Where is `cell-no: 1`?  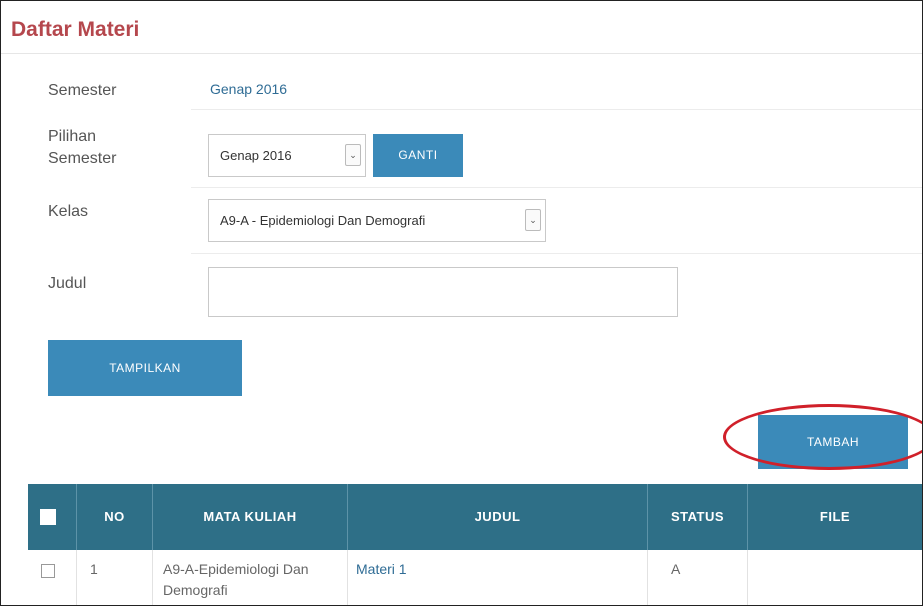 cell-no: 1 is located at coordinates (114, 577).